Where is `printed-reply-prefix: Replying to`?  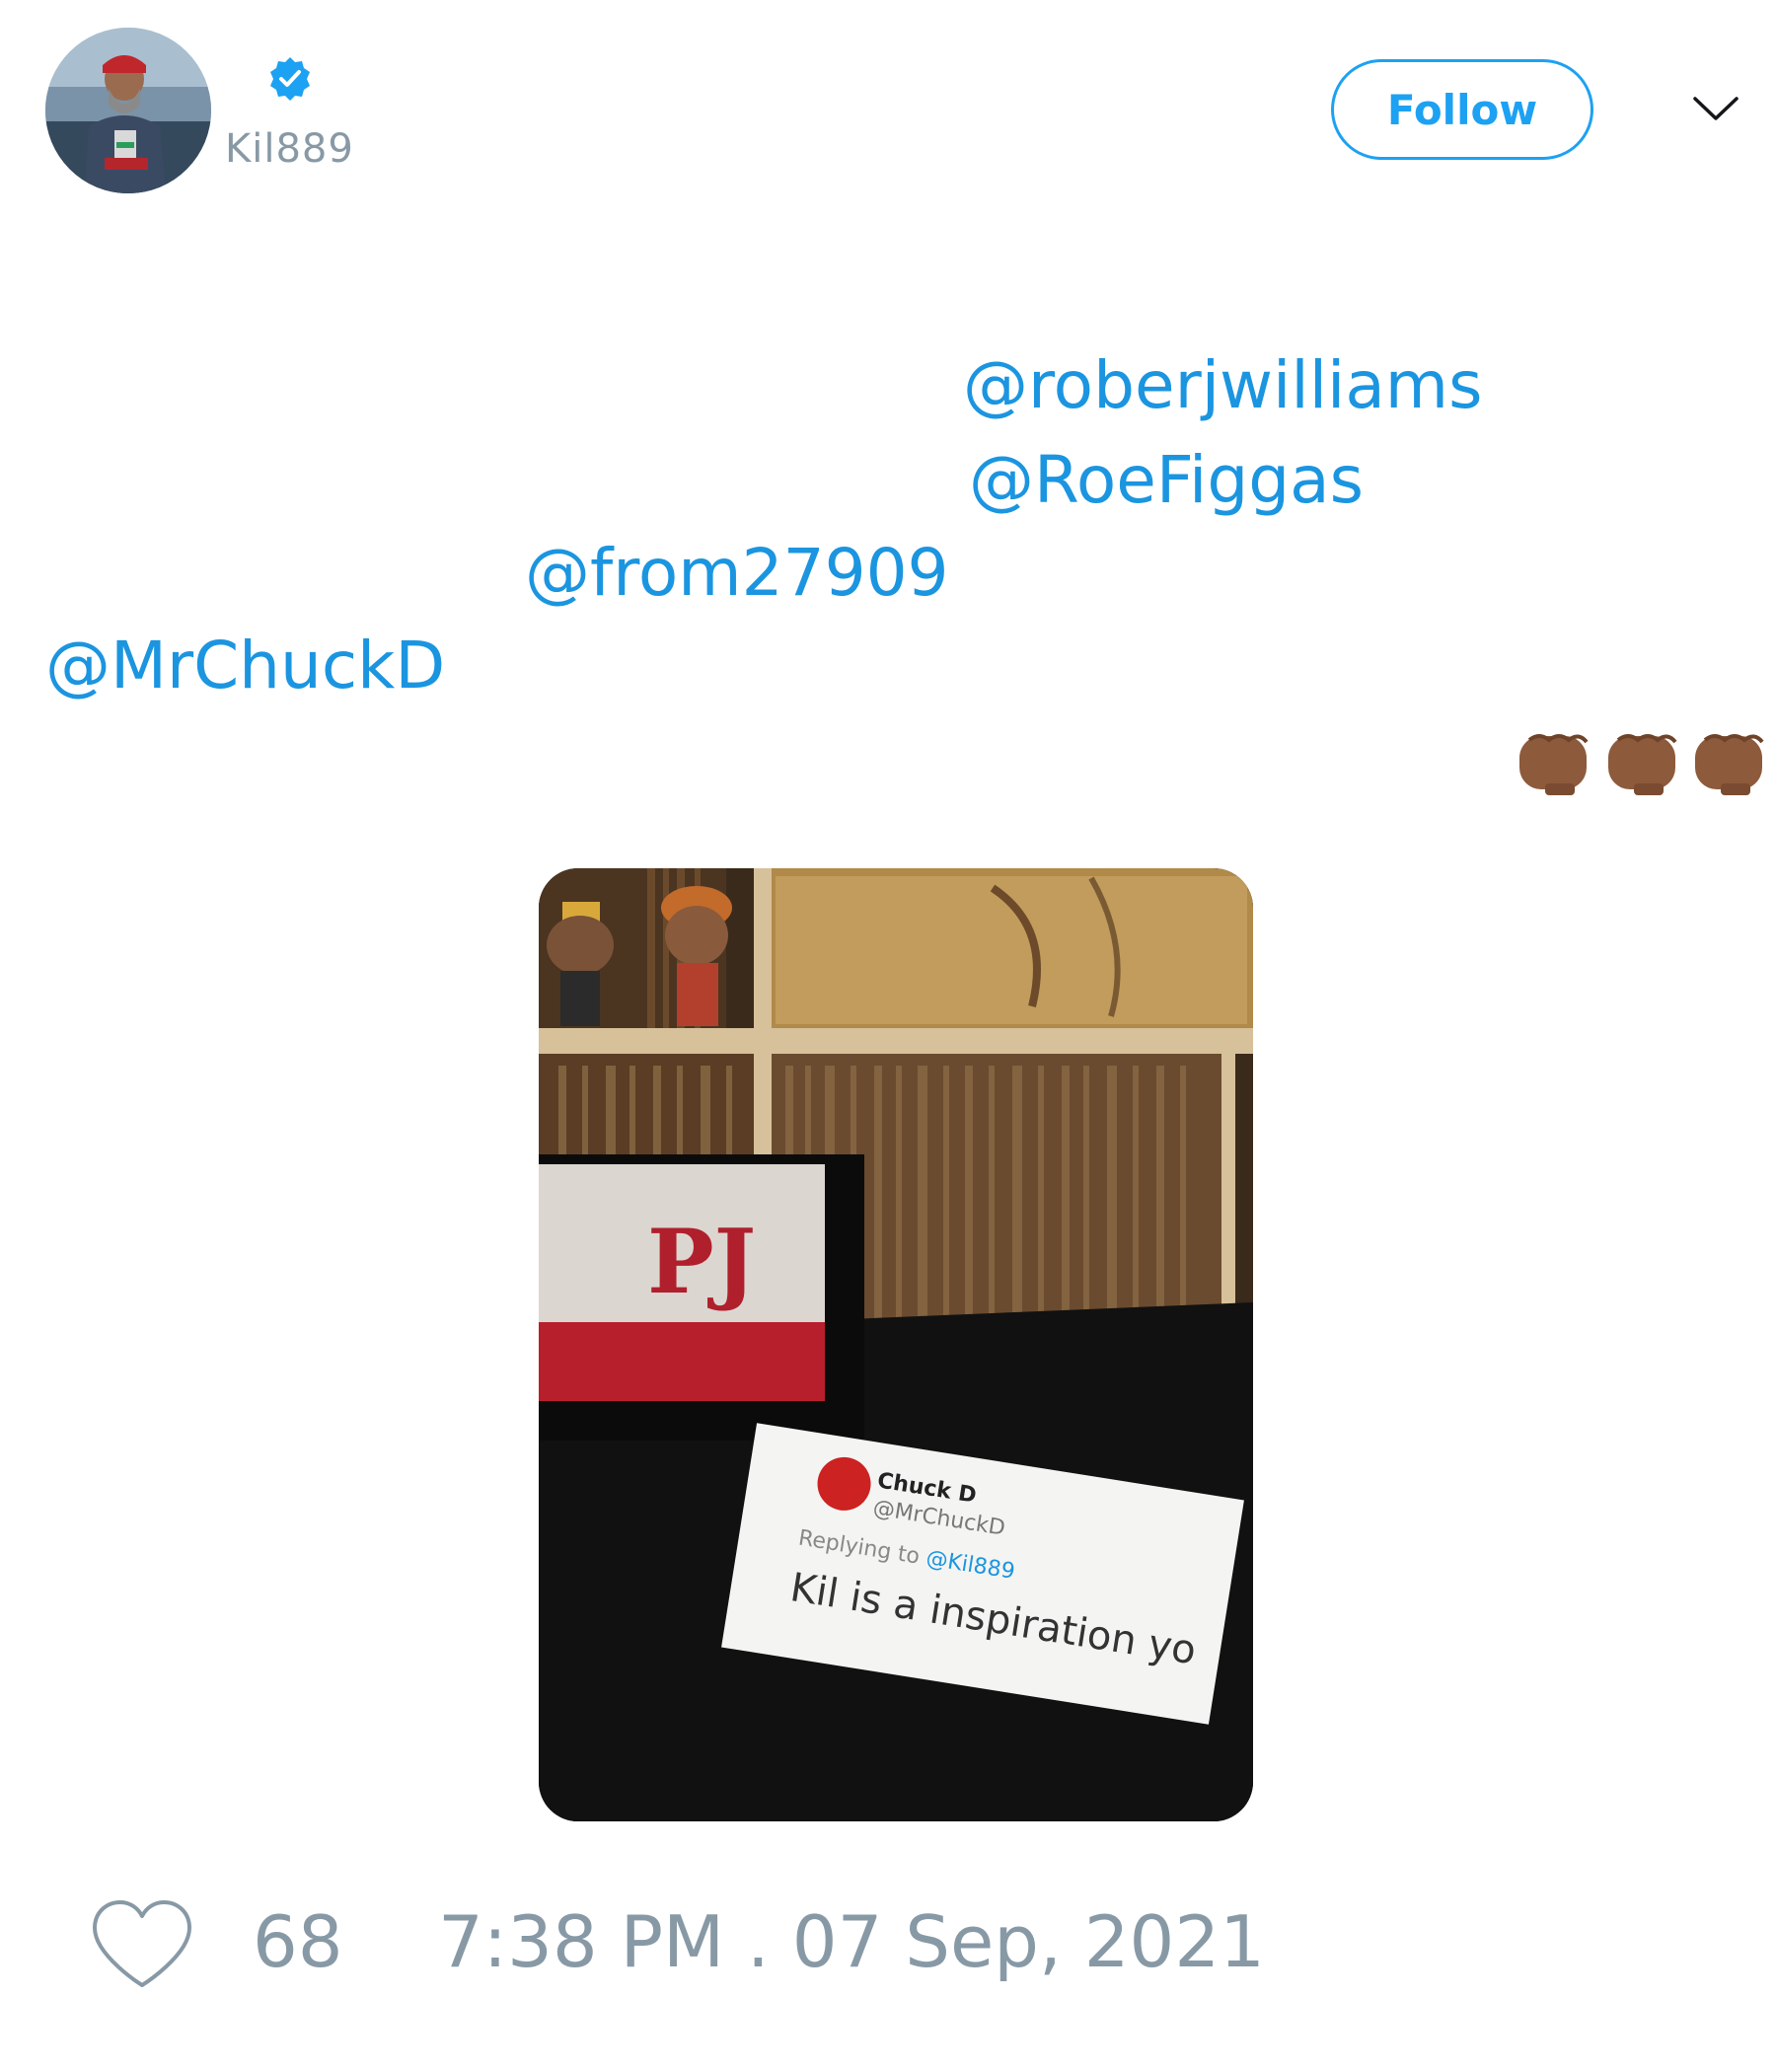
printed-reply-prefix: Replying to is located at coordinates (859, 1548).